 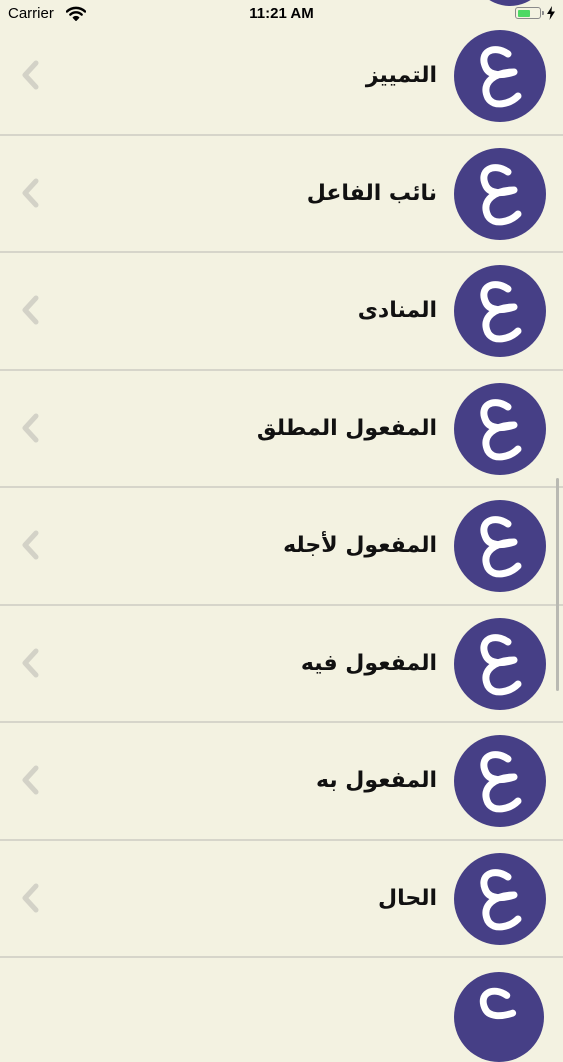 I want to click on vertical-scroll-indicator, so click(x=557, y=584).